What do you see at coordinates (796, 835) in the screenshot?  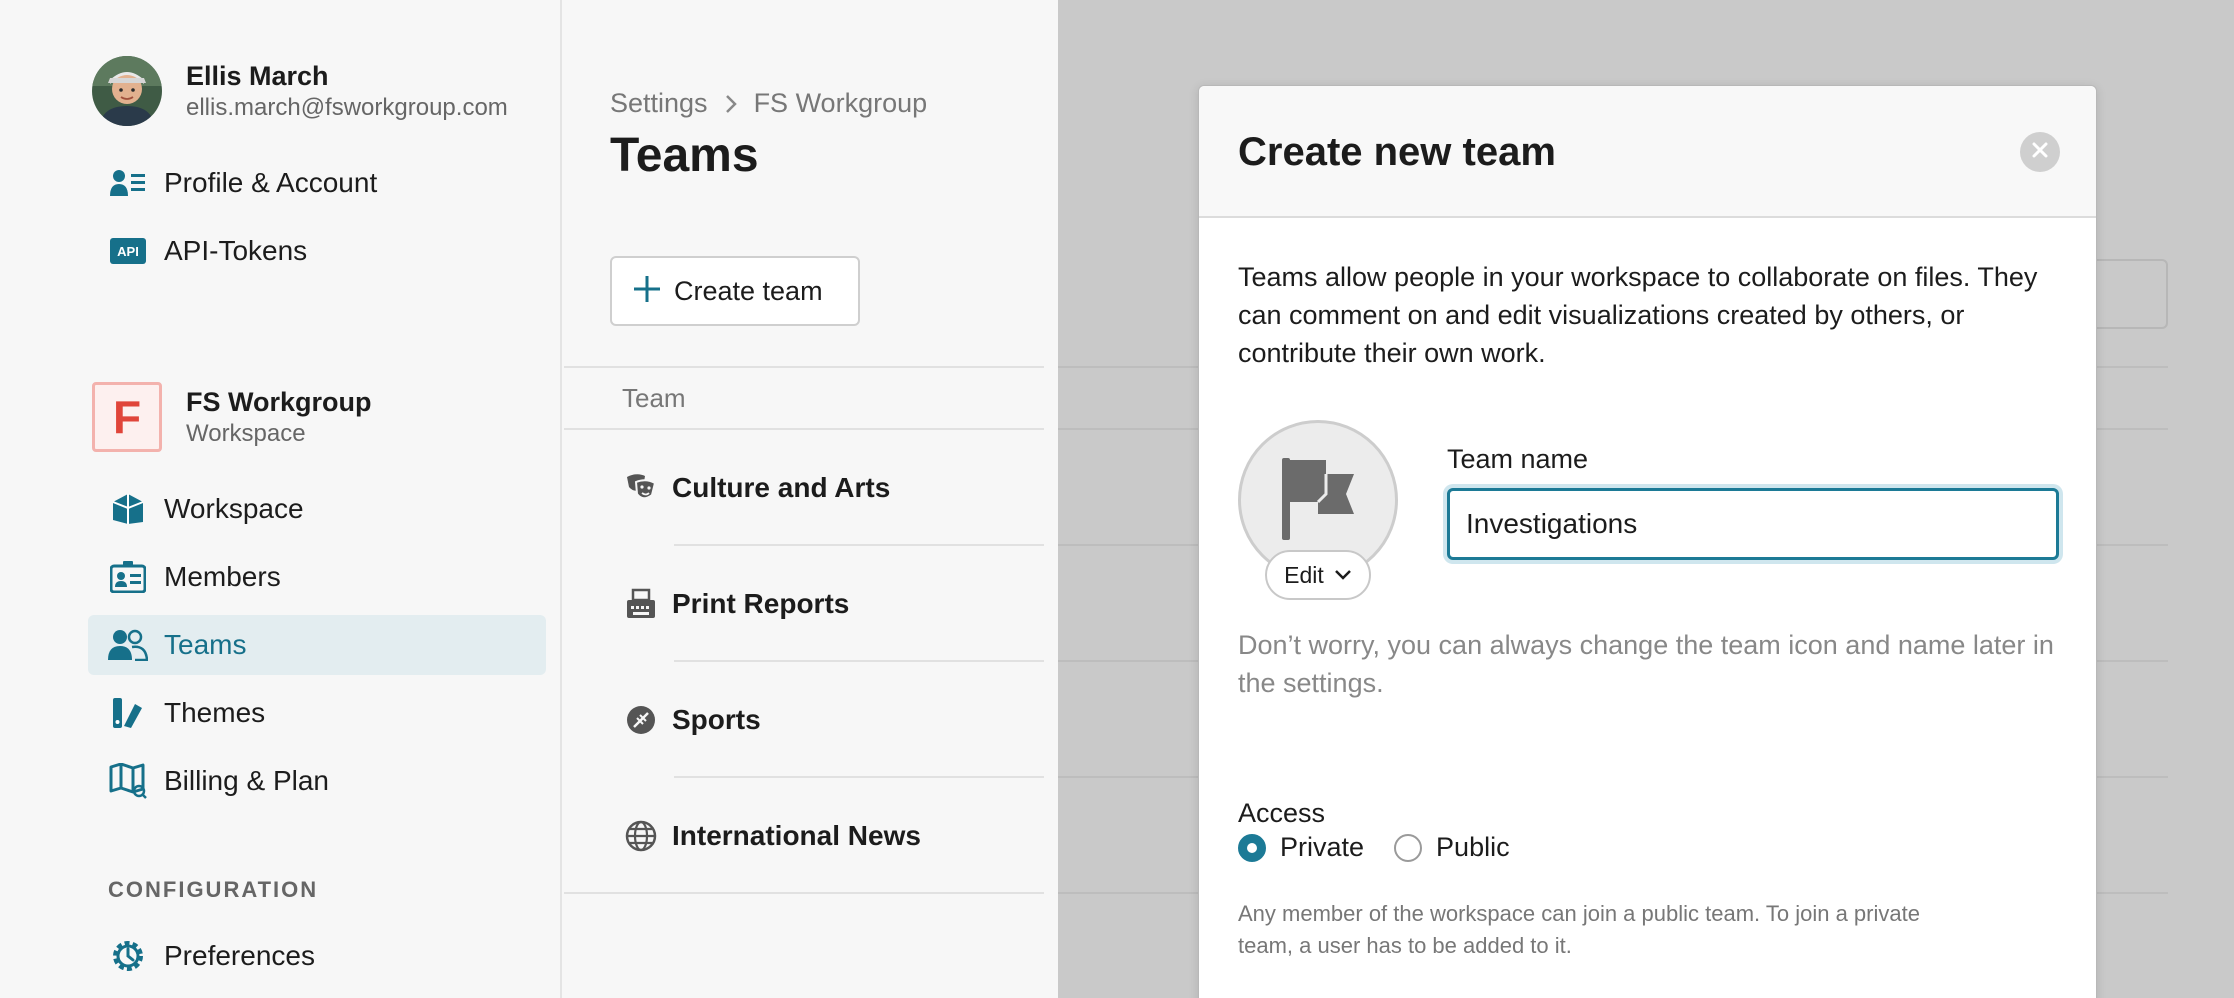 I see `team-name: International News` at bounding box center [796, 835].